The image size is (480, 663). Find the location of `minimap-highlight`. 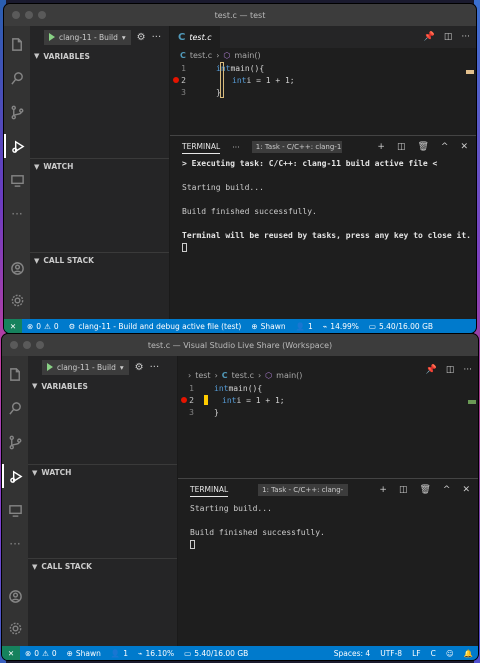

minimap-highlight is located at coordinates (472, 402).